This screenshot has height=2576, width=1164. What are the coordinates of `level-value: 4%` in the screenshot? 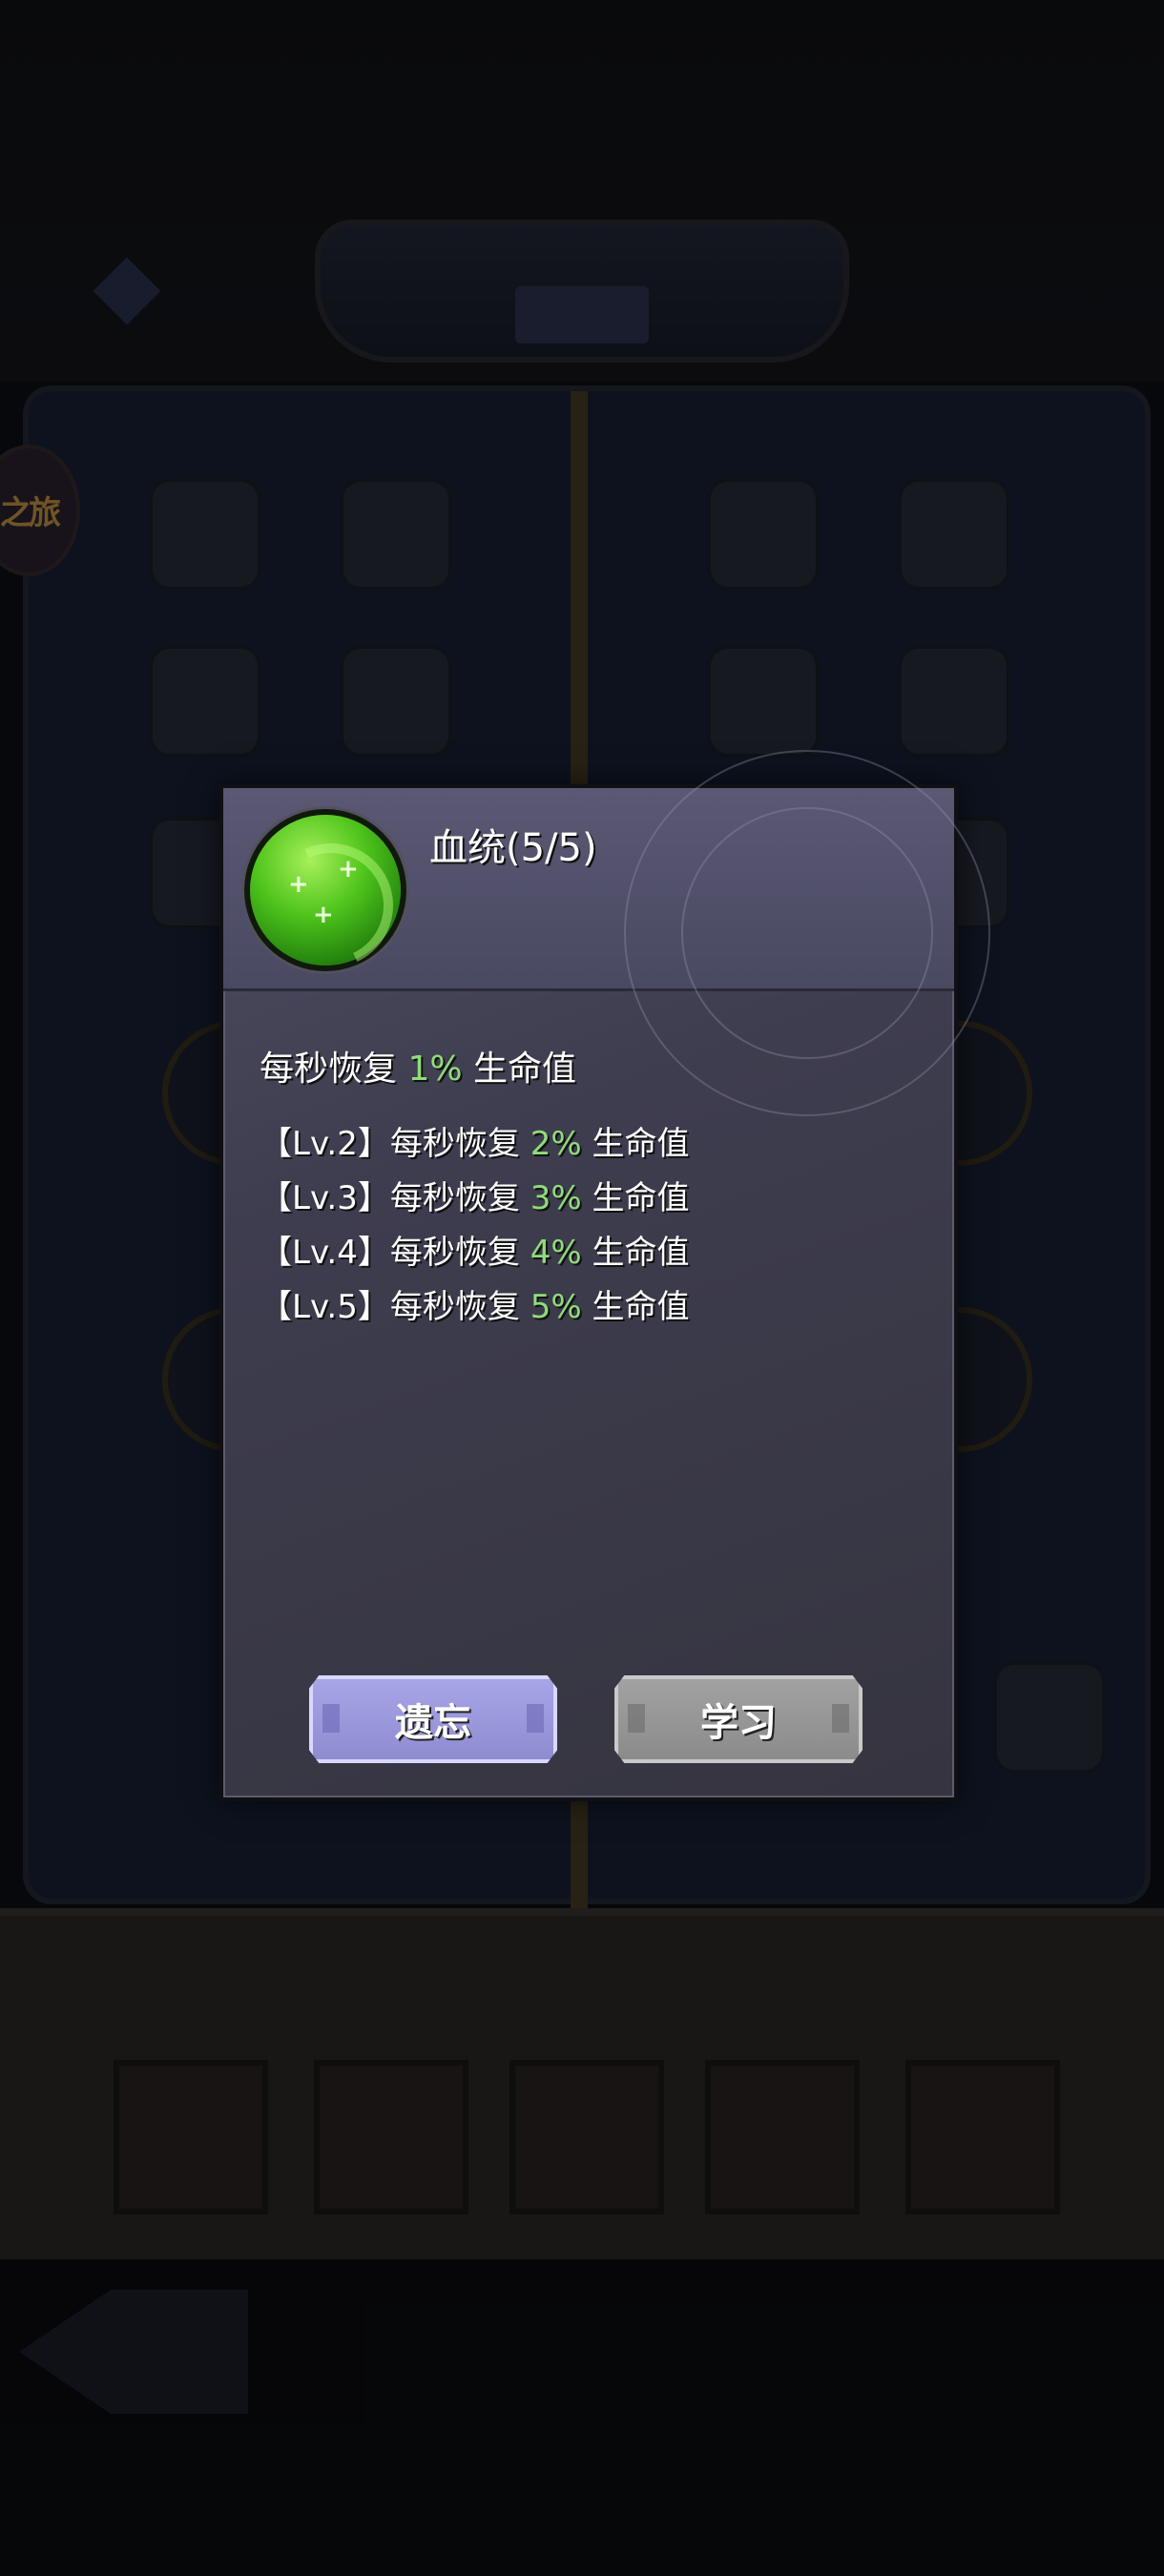 It's located at (556, 1253).